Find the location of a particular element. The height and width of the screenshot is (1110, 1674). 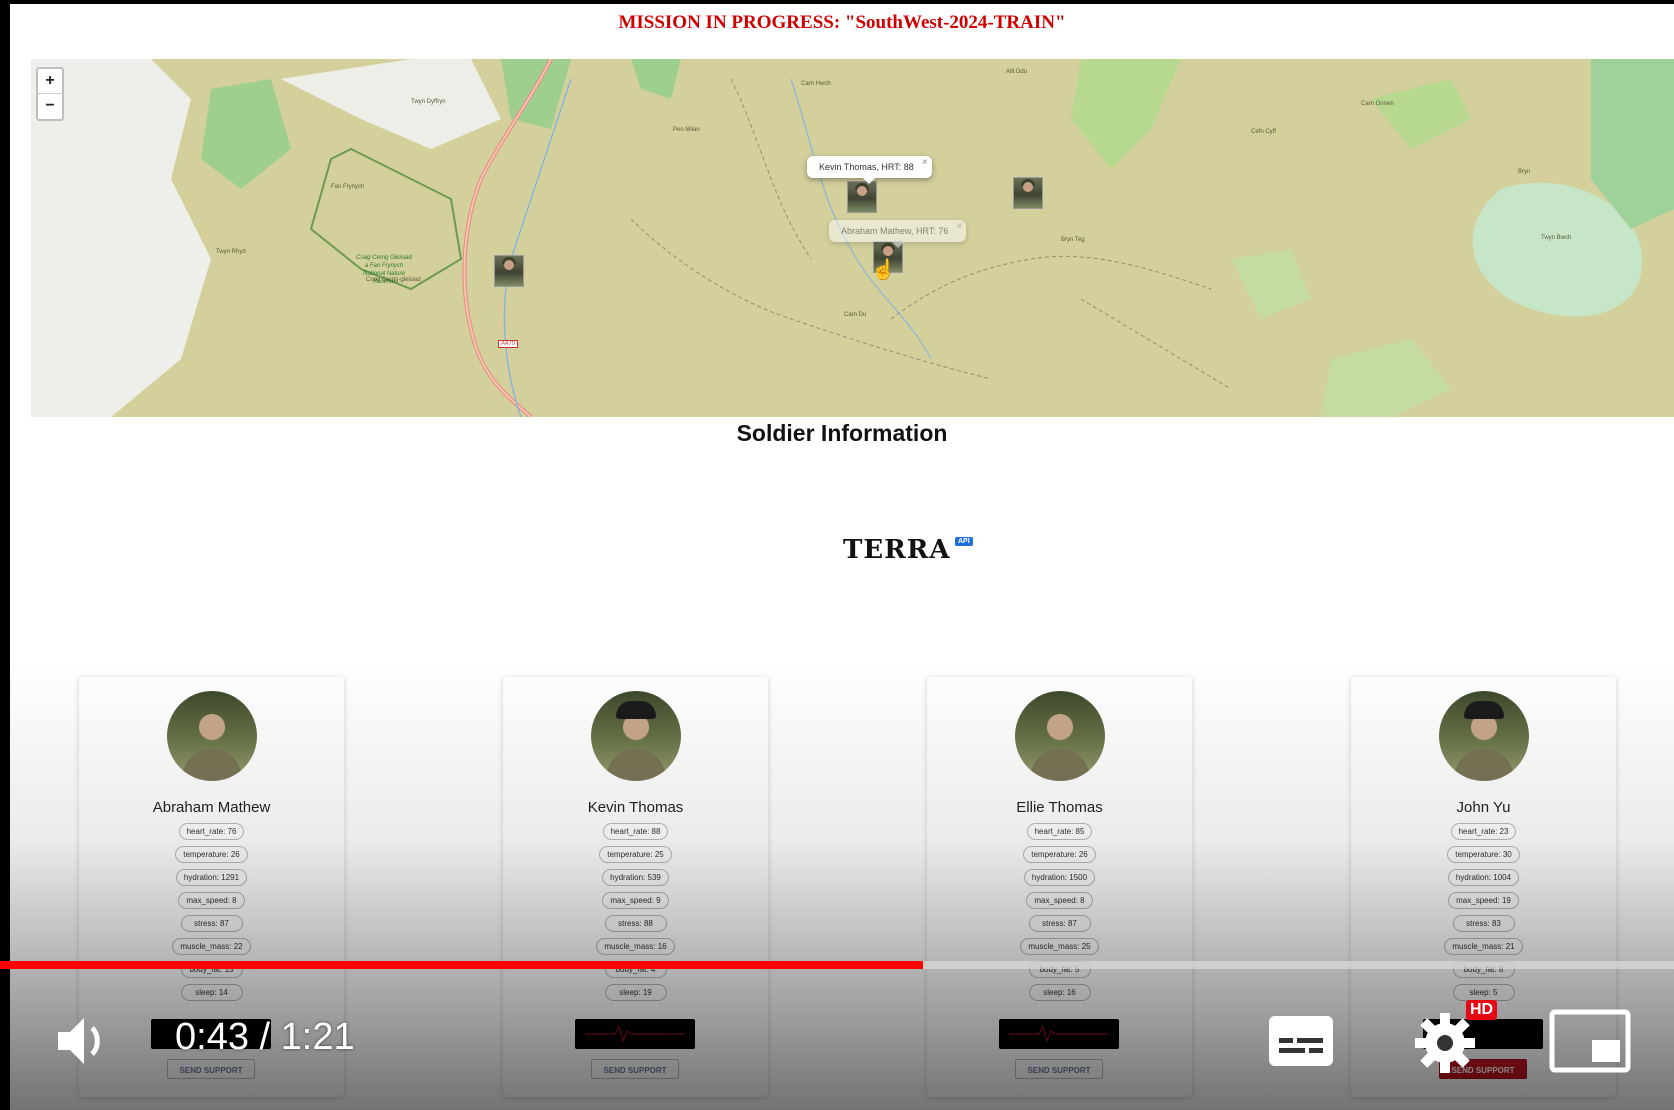

progress-fill is located at coordinates (461, 965).